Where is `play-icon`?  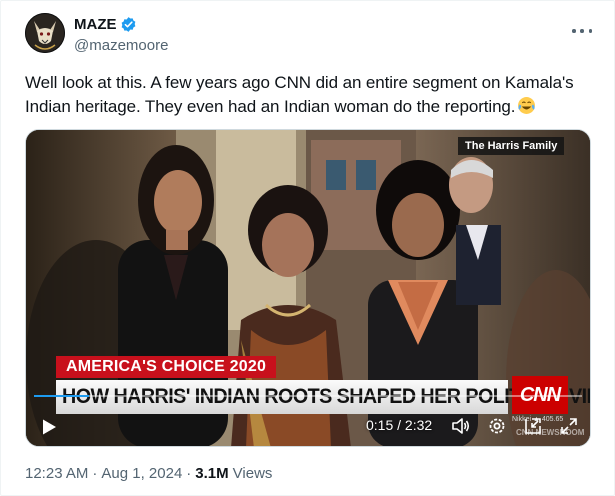 play-icon is located at coordinates (49, 427).